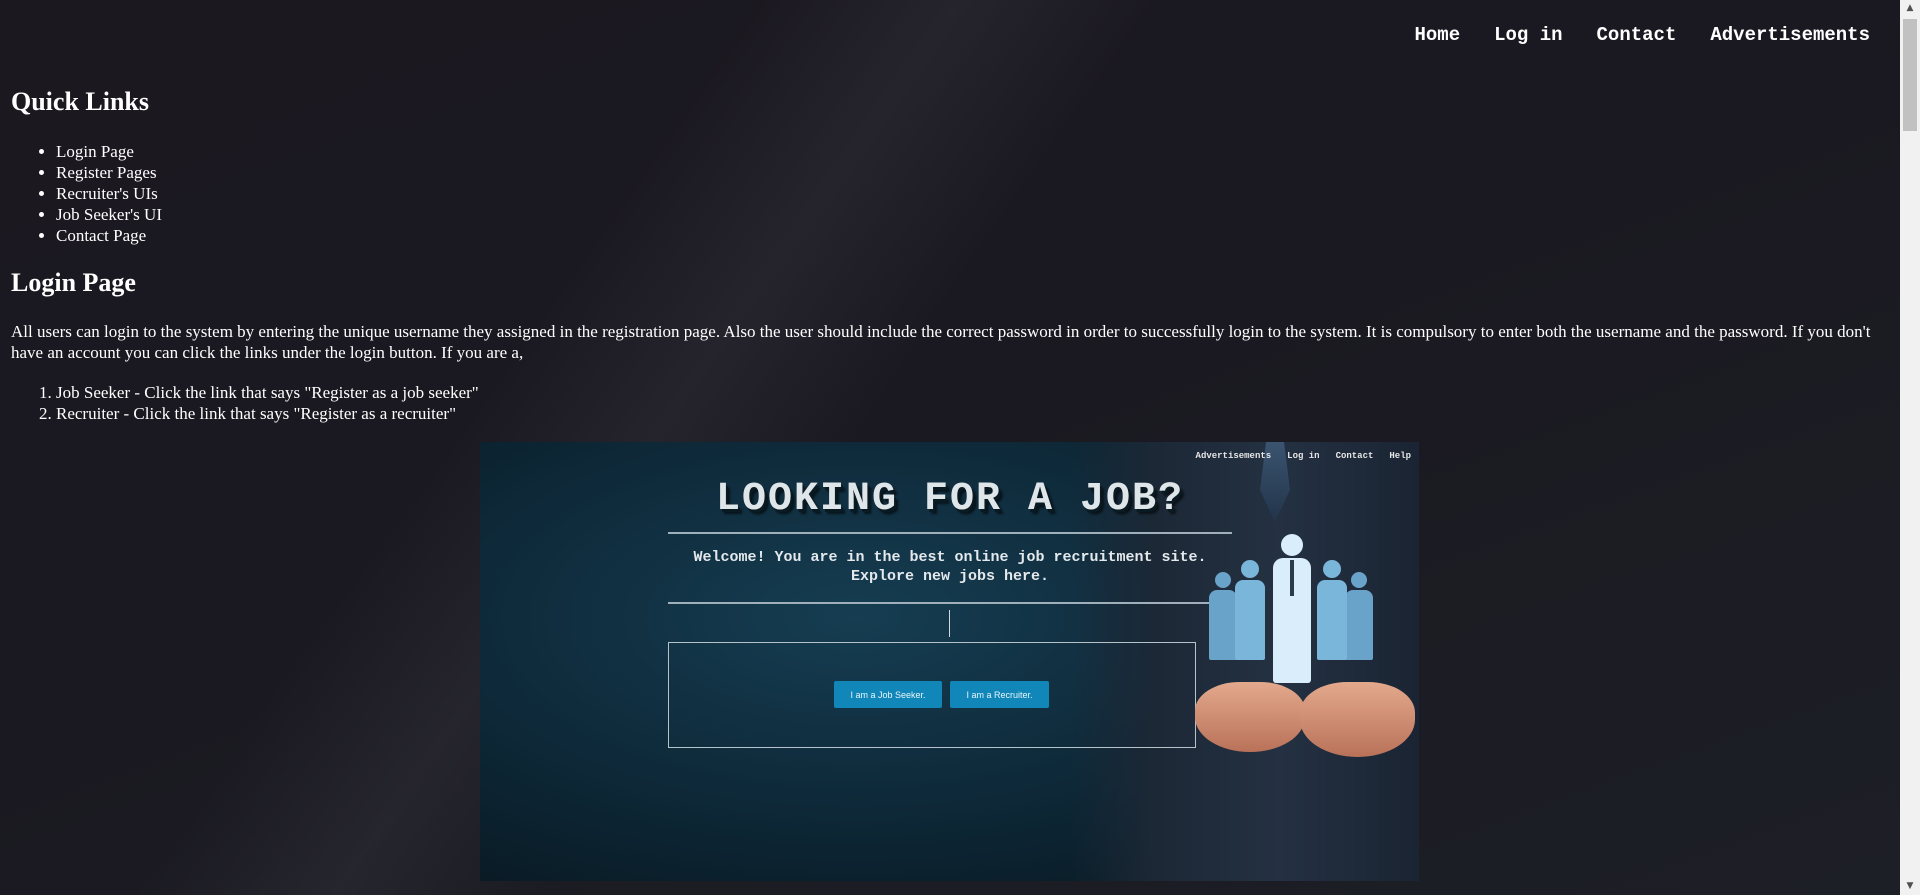  What do you see at coordinates (80, 101) in the screenshot?
I see `quick-links-heading: Quick Links` at bounding box center [80, 101].